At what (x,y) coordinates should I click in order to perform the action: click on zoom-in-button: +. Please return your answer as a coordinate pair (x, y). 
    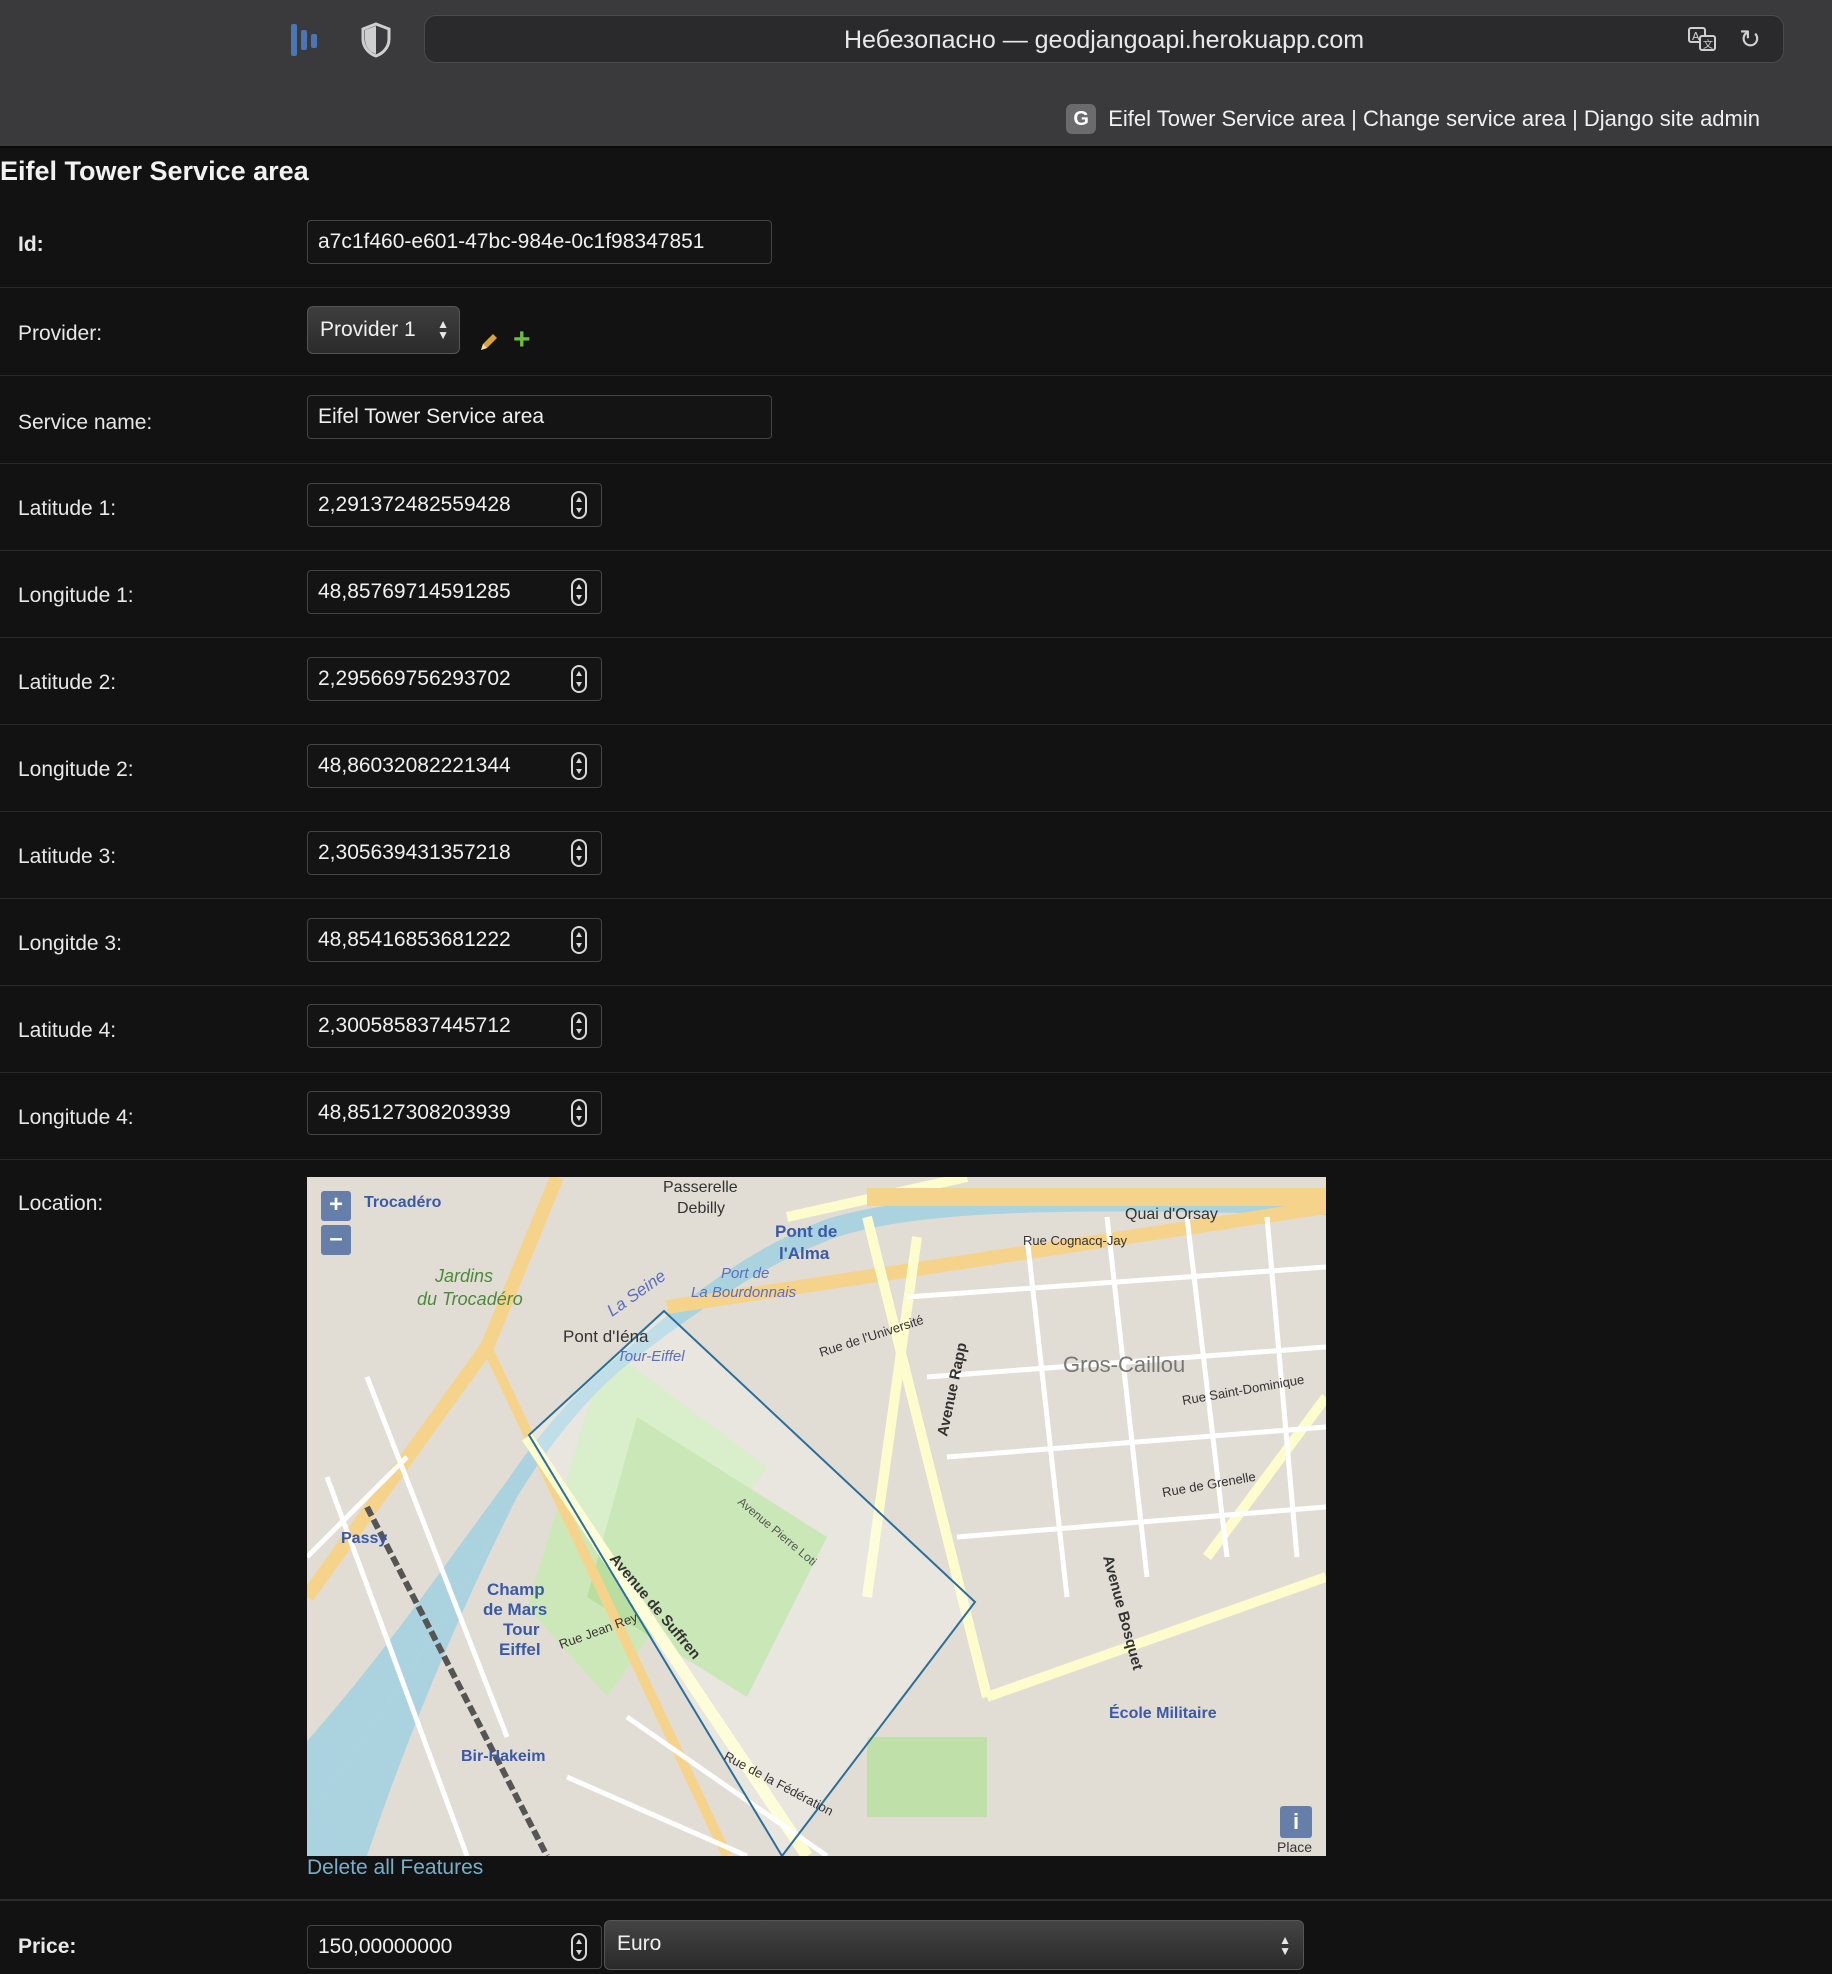
    Looking at the image, I should click on (336, 1206).